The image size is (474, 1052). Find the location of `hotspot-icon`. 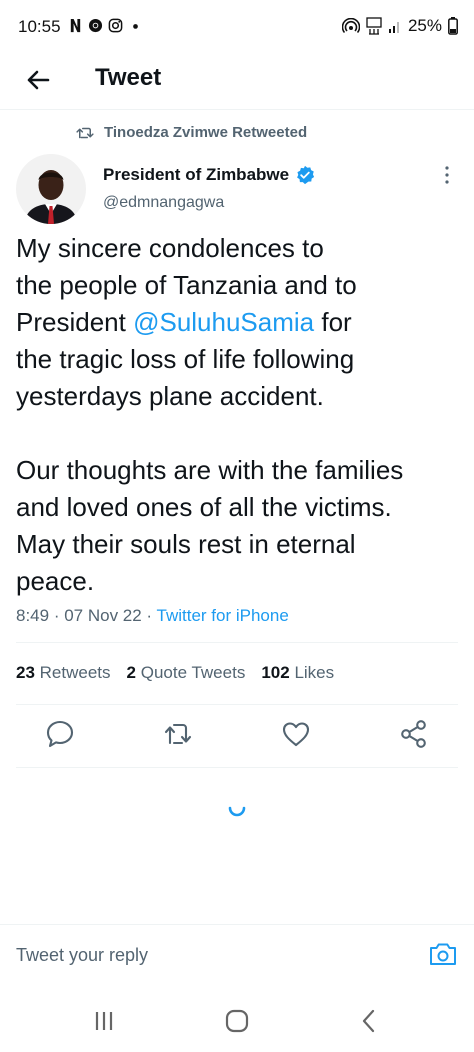

hotspot-icon is located at coordinates (350, 26).